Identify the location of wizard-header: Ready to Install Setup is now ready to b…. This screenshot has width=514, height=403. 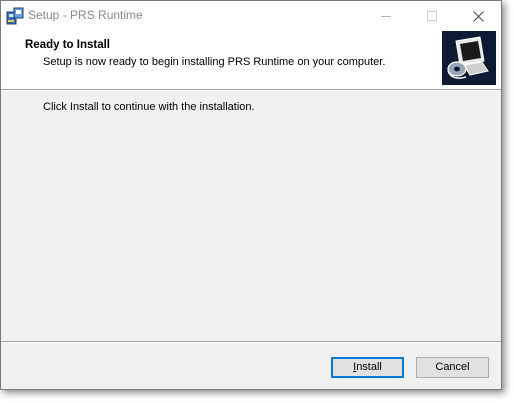
(251, 60).